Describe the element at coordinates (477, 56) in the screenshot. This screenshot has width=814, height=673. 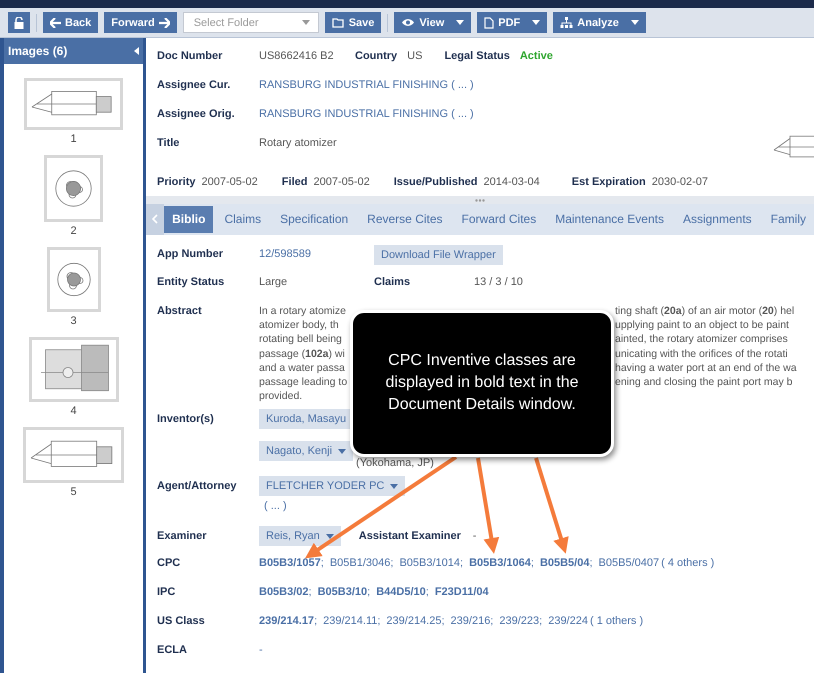
I see `field-label: Legal Status` at that location.